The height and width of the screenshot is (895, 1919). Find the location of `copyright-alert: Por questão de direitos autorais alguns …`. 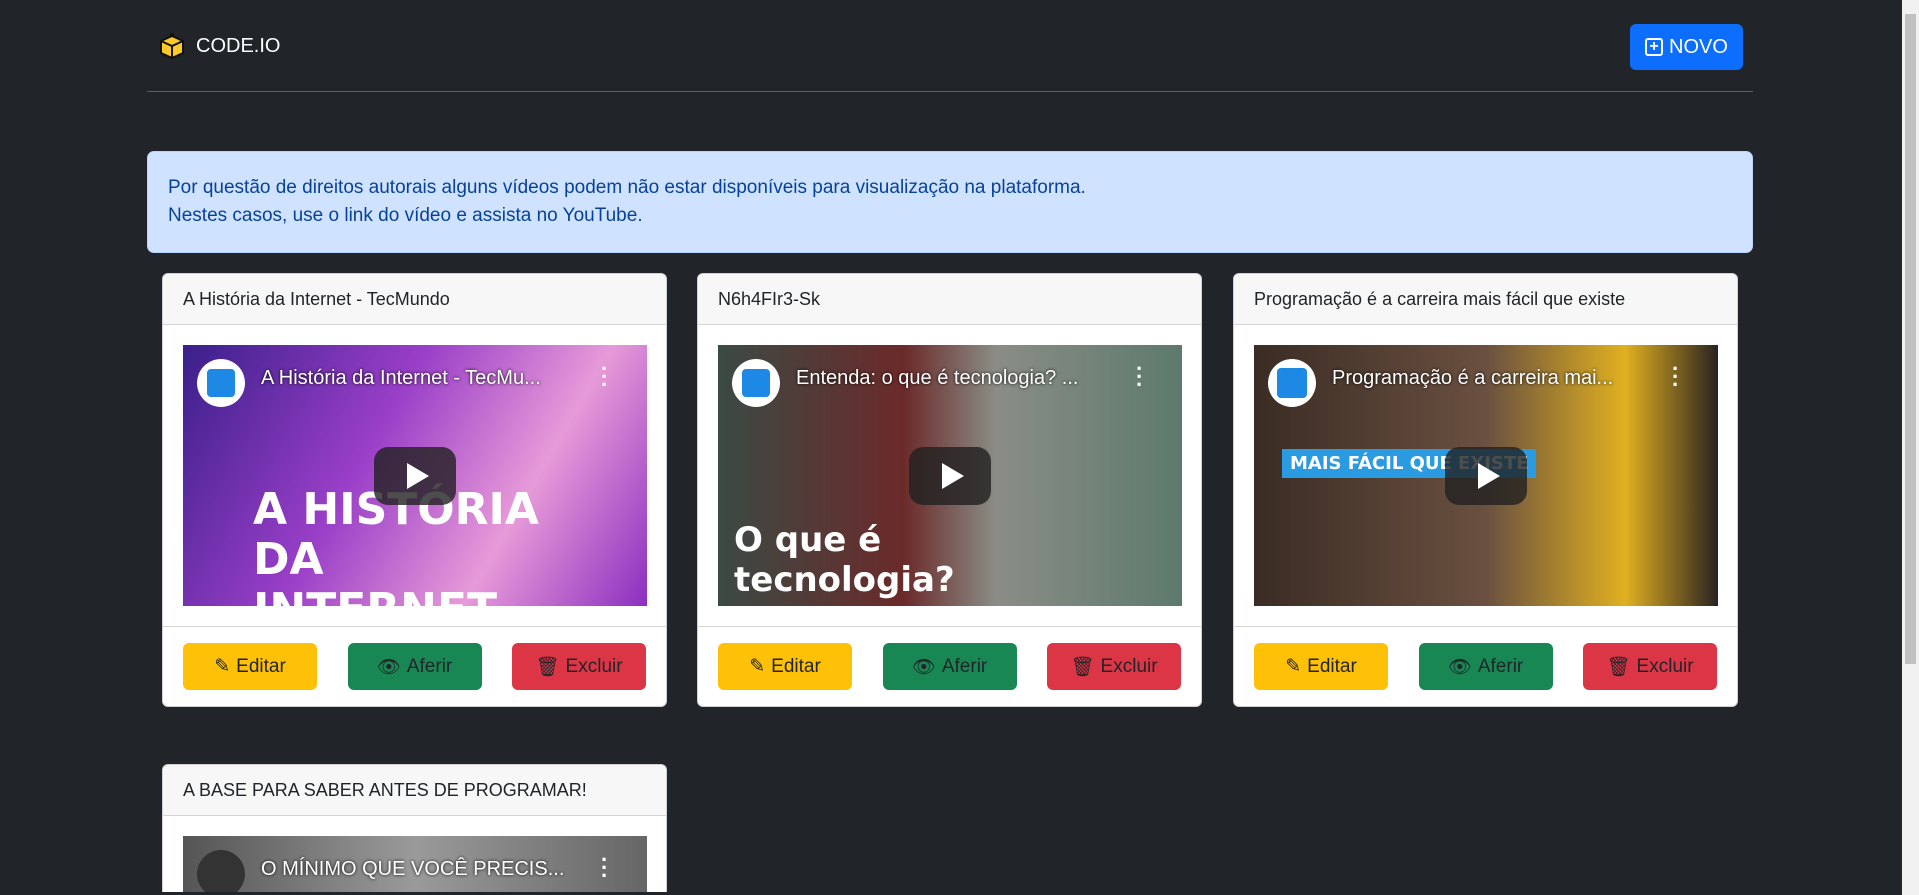

copyright-alert: Por questão de direitos autorais alguns … is located at coordinates (950, 202).